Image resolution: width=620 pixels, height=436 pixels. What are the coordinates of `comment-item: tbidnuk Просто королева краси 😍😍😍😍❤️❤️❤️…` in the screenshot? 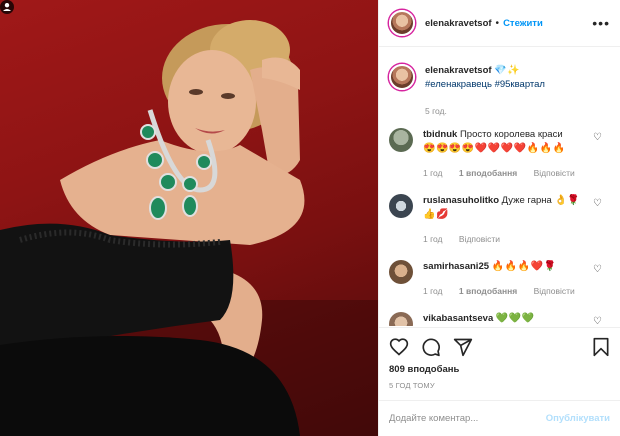 It's located at (499, 154).